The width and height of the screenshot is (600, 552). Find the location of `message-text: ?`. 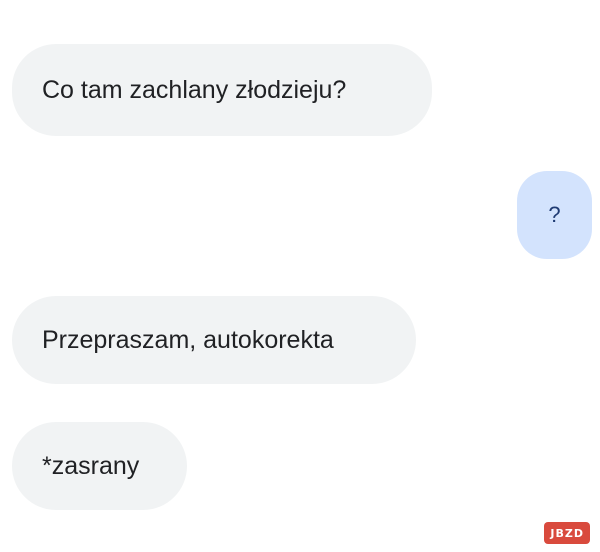

message-text: ? is located at coordinates (554, 214).